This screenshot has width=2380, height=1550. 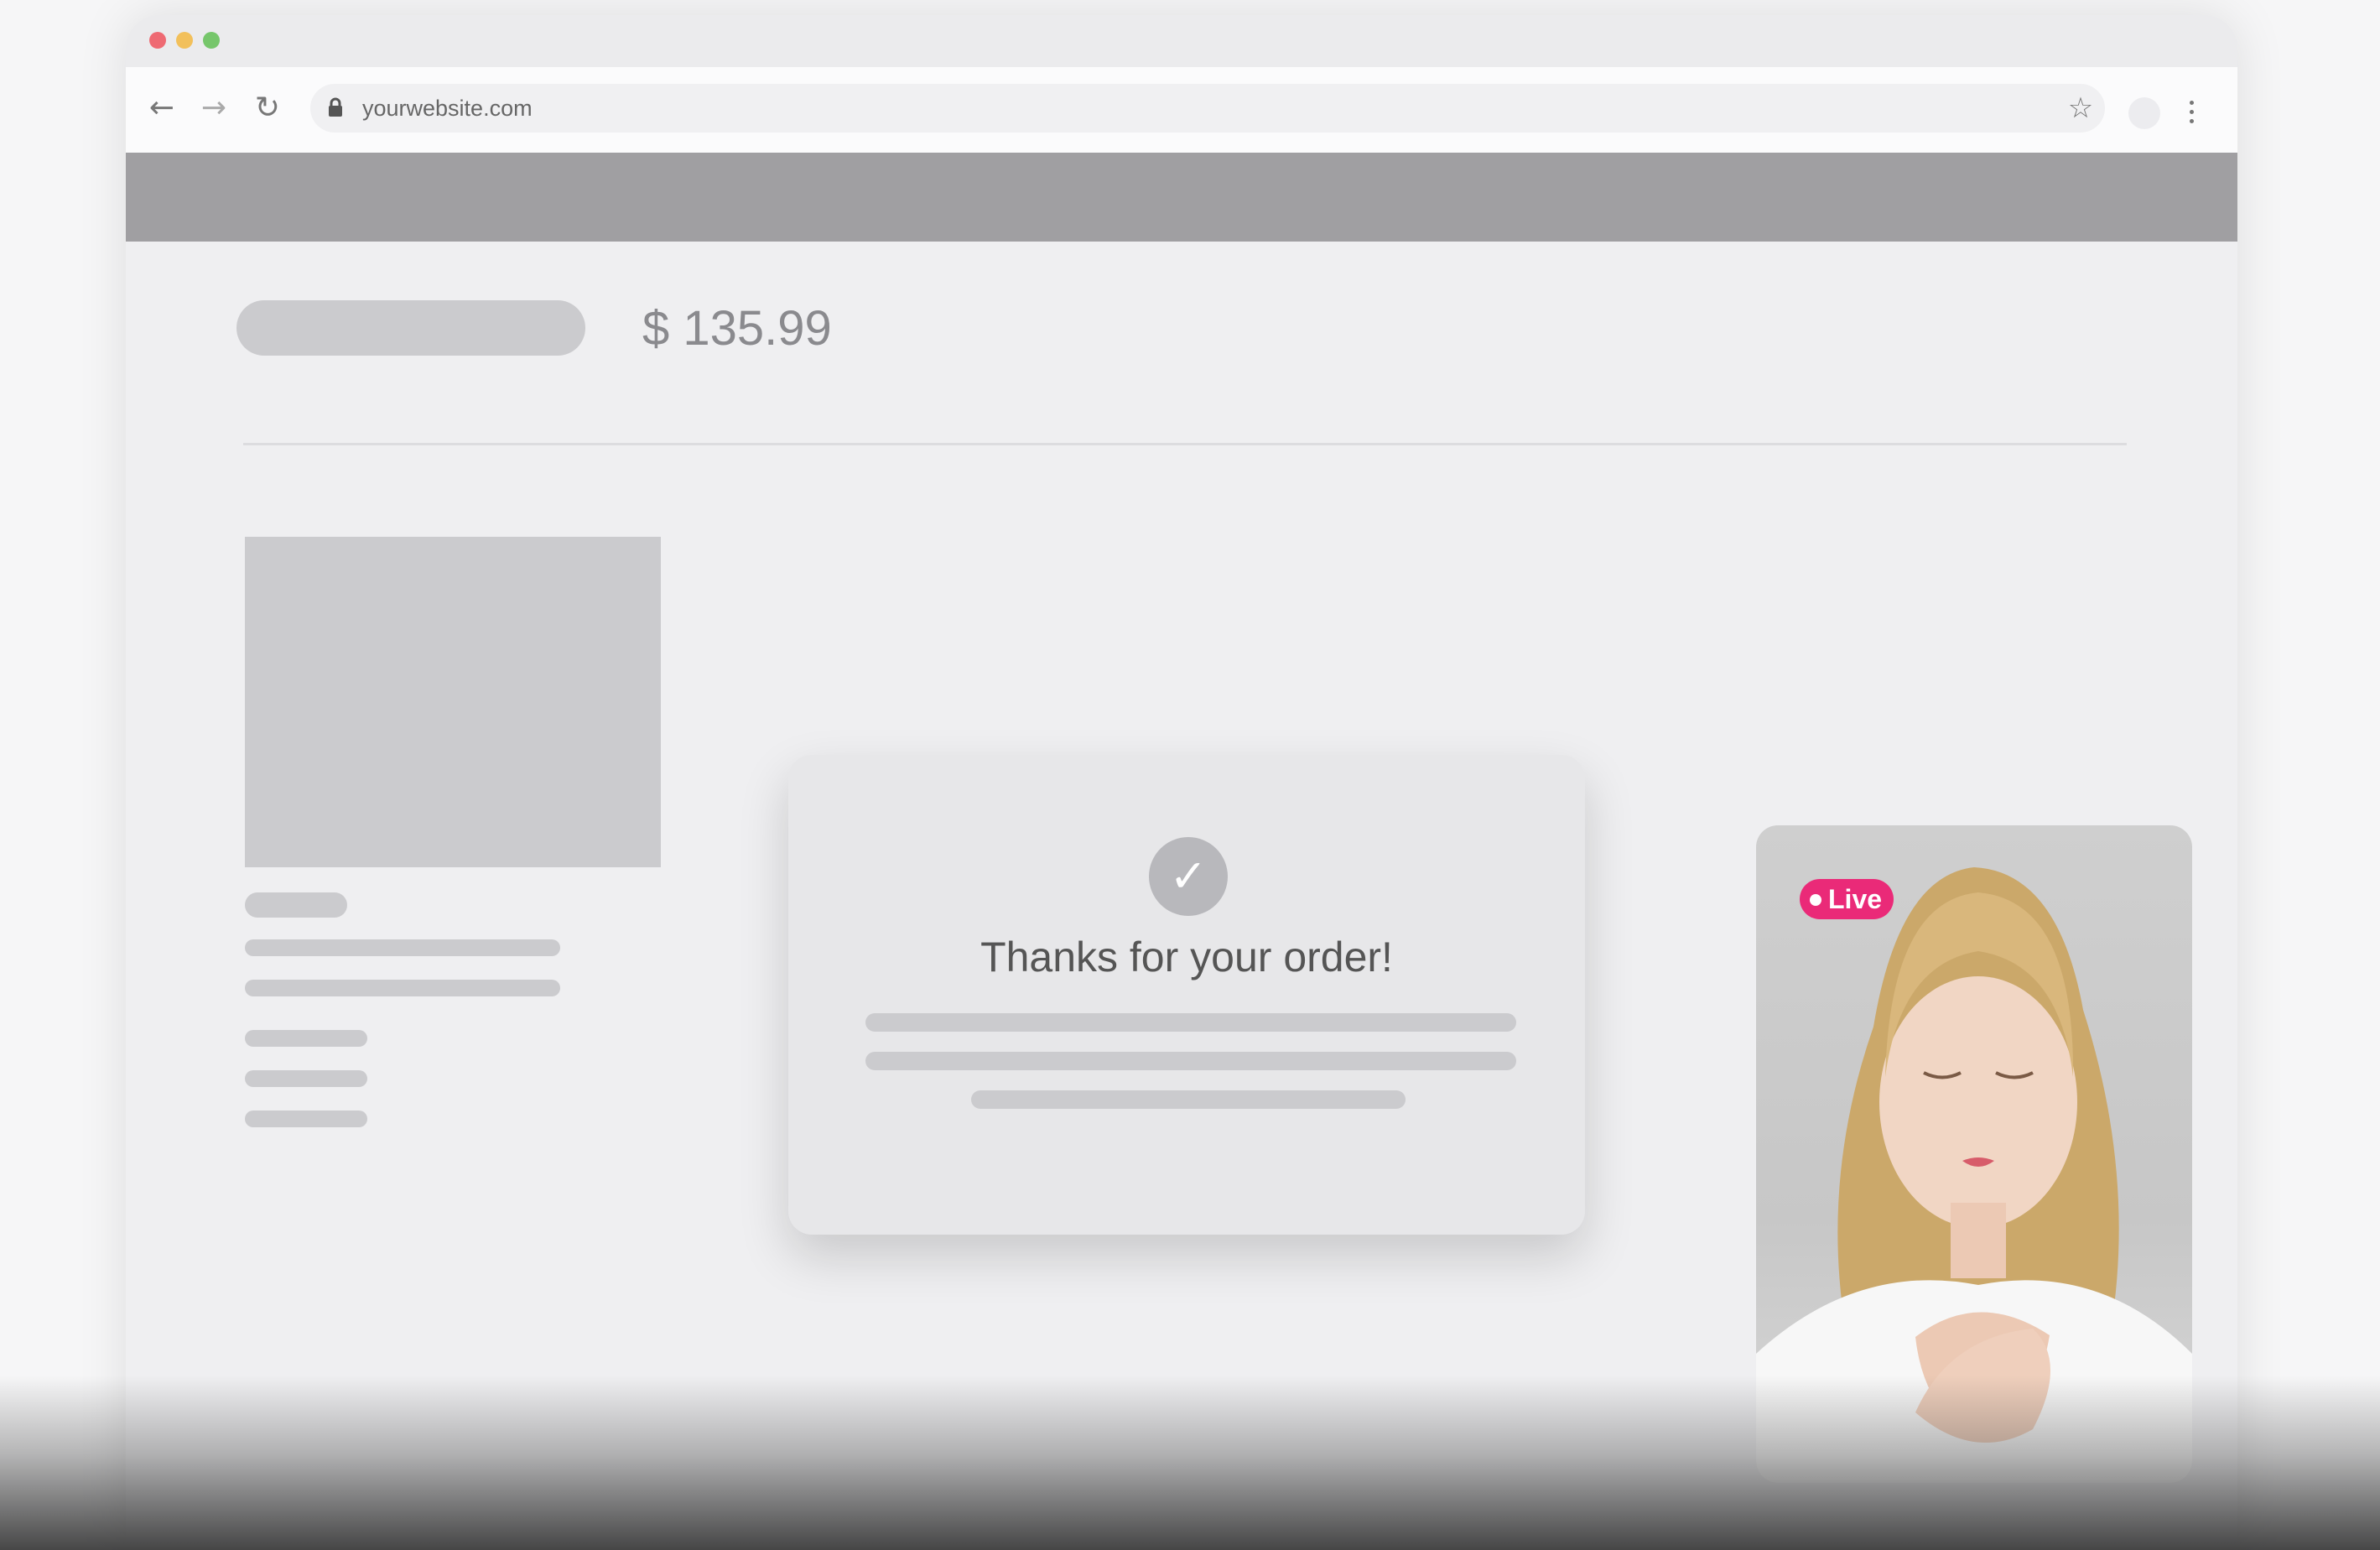 I want to click on product-image-placeholder, so click(x=453, y=702).